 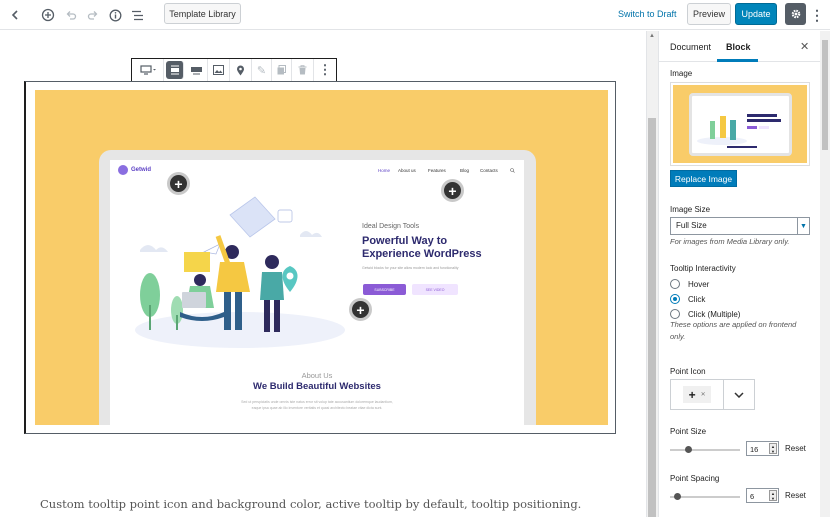 I want to click on point-icon-picker: + ✕, so click(x=712, y=394).